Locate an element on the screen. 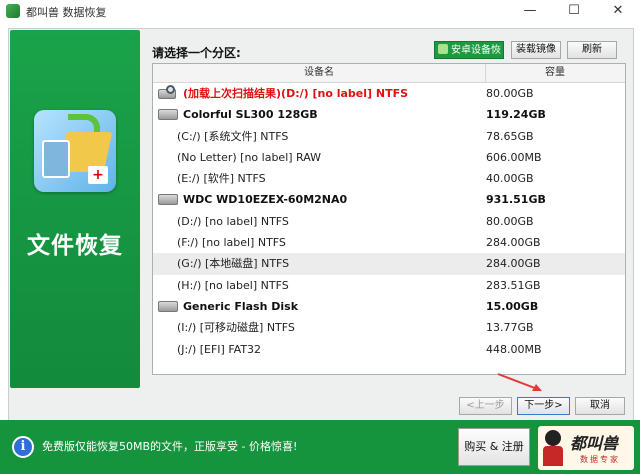  window-title: 都叫兽 数据恢复 is located at coordinates (66, 12).